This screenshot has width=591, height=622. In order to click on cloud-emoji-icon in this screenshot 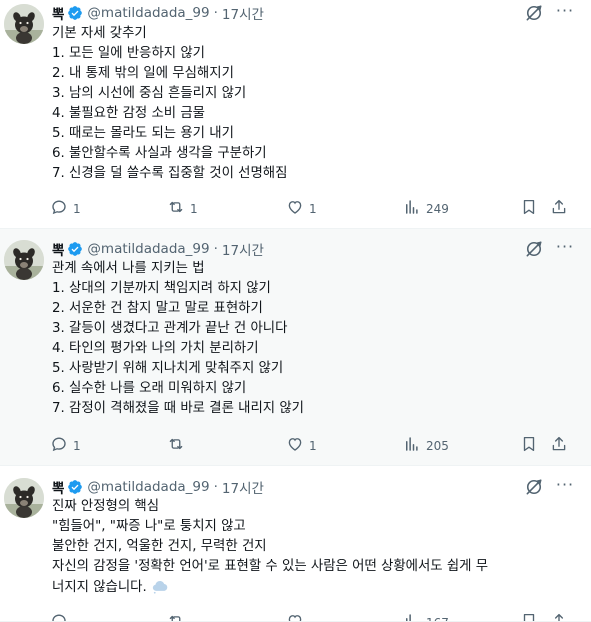, I will do `click(160, 589)`.